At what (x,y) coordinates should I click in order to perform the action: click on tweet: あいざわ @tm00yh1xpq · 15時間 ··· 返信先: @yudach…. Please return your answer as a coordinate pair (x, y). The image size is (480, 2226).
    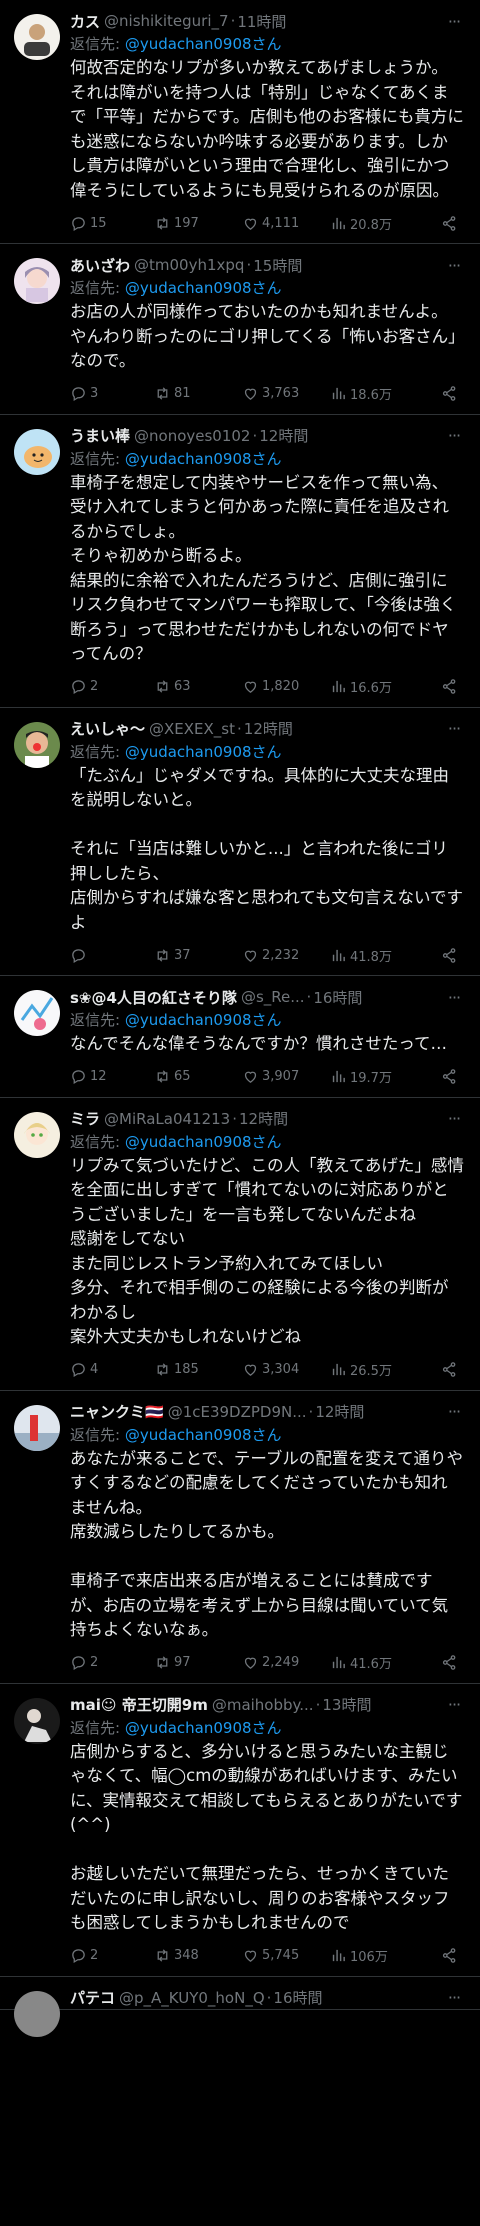
    Looking at the image, I should click on (240, 329).